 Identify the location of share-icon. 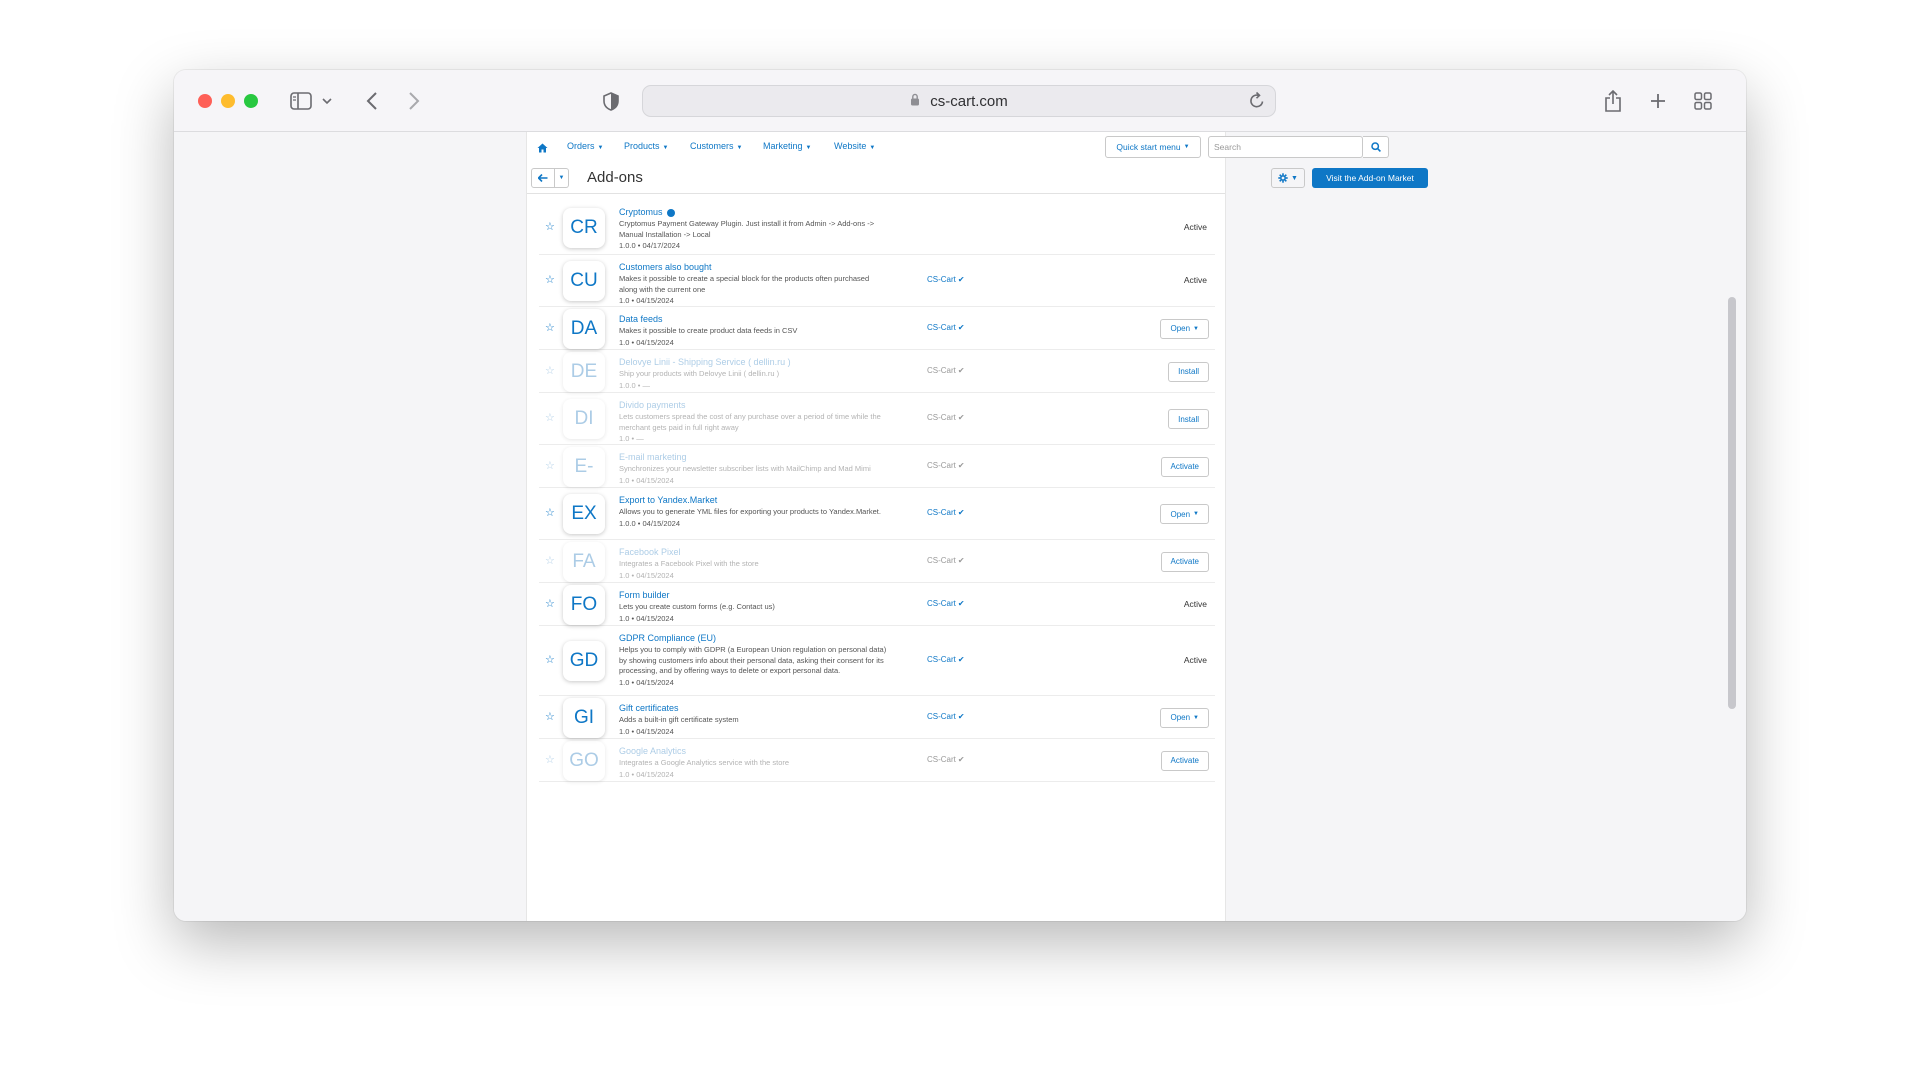
(1613, 101).